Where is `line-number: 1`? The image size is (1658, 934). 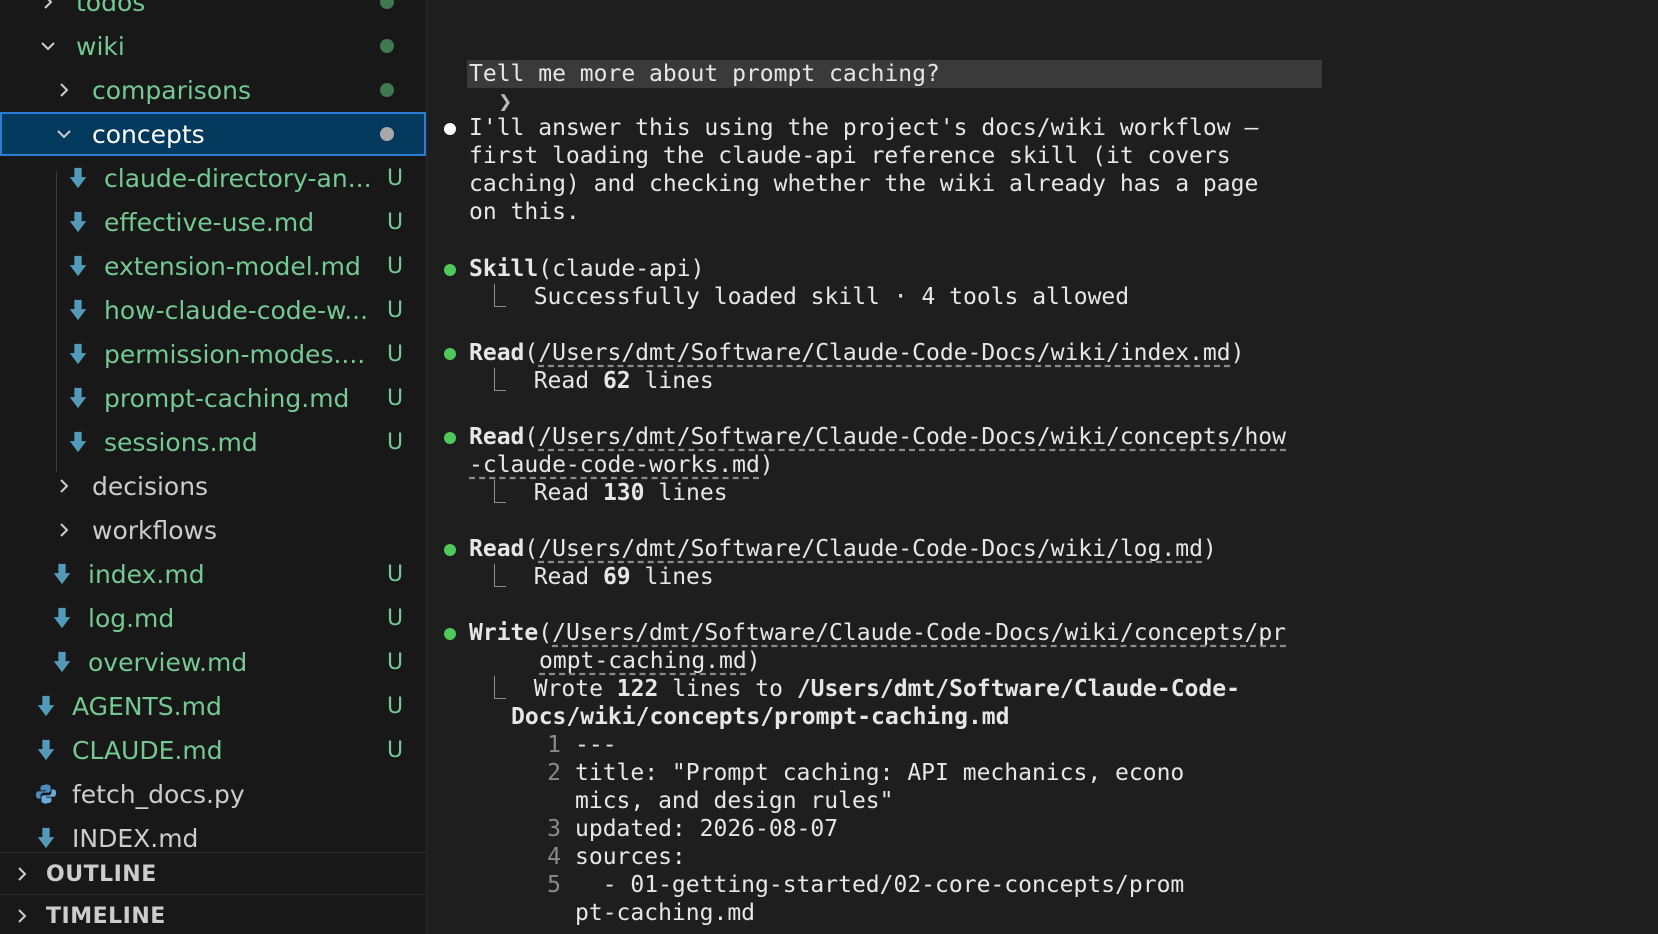 line-number: 1 is located at coordinates (554, 745).